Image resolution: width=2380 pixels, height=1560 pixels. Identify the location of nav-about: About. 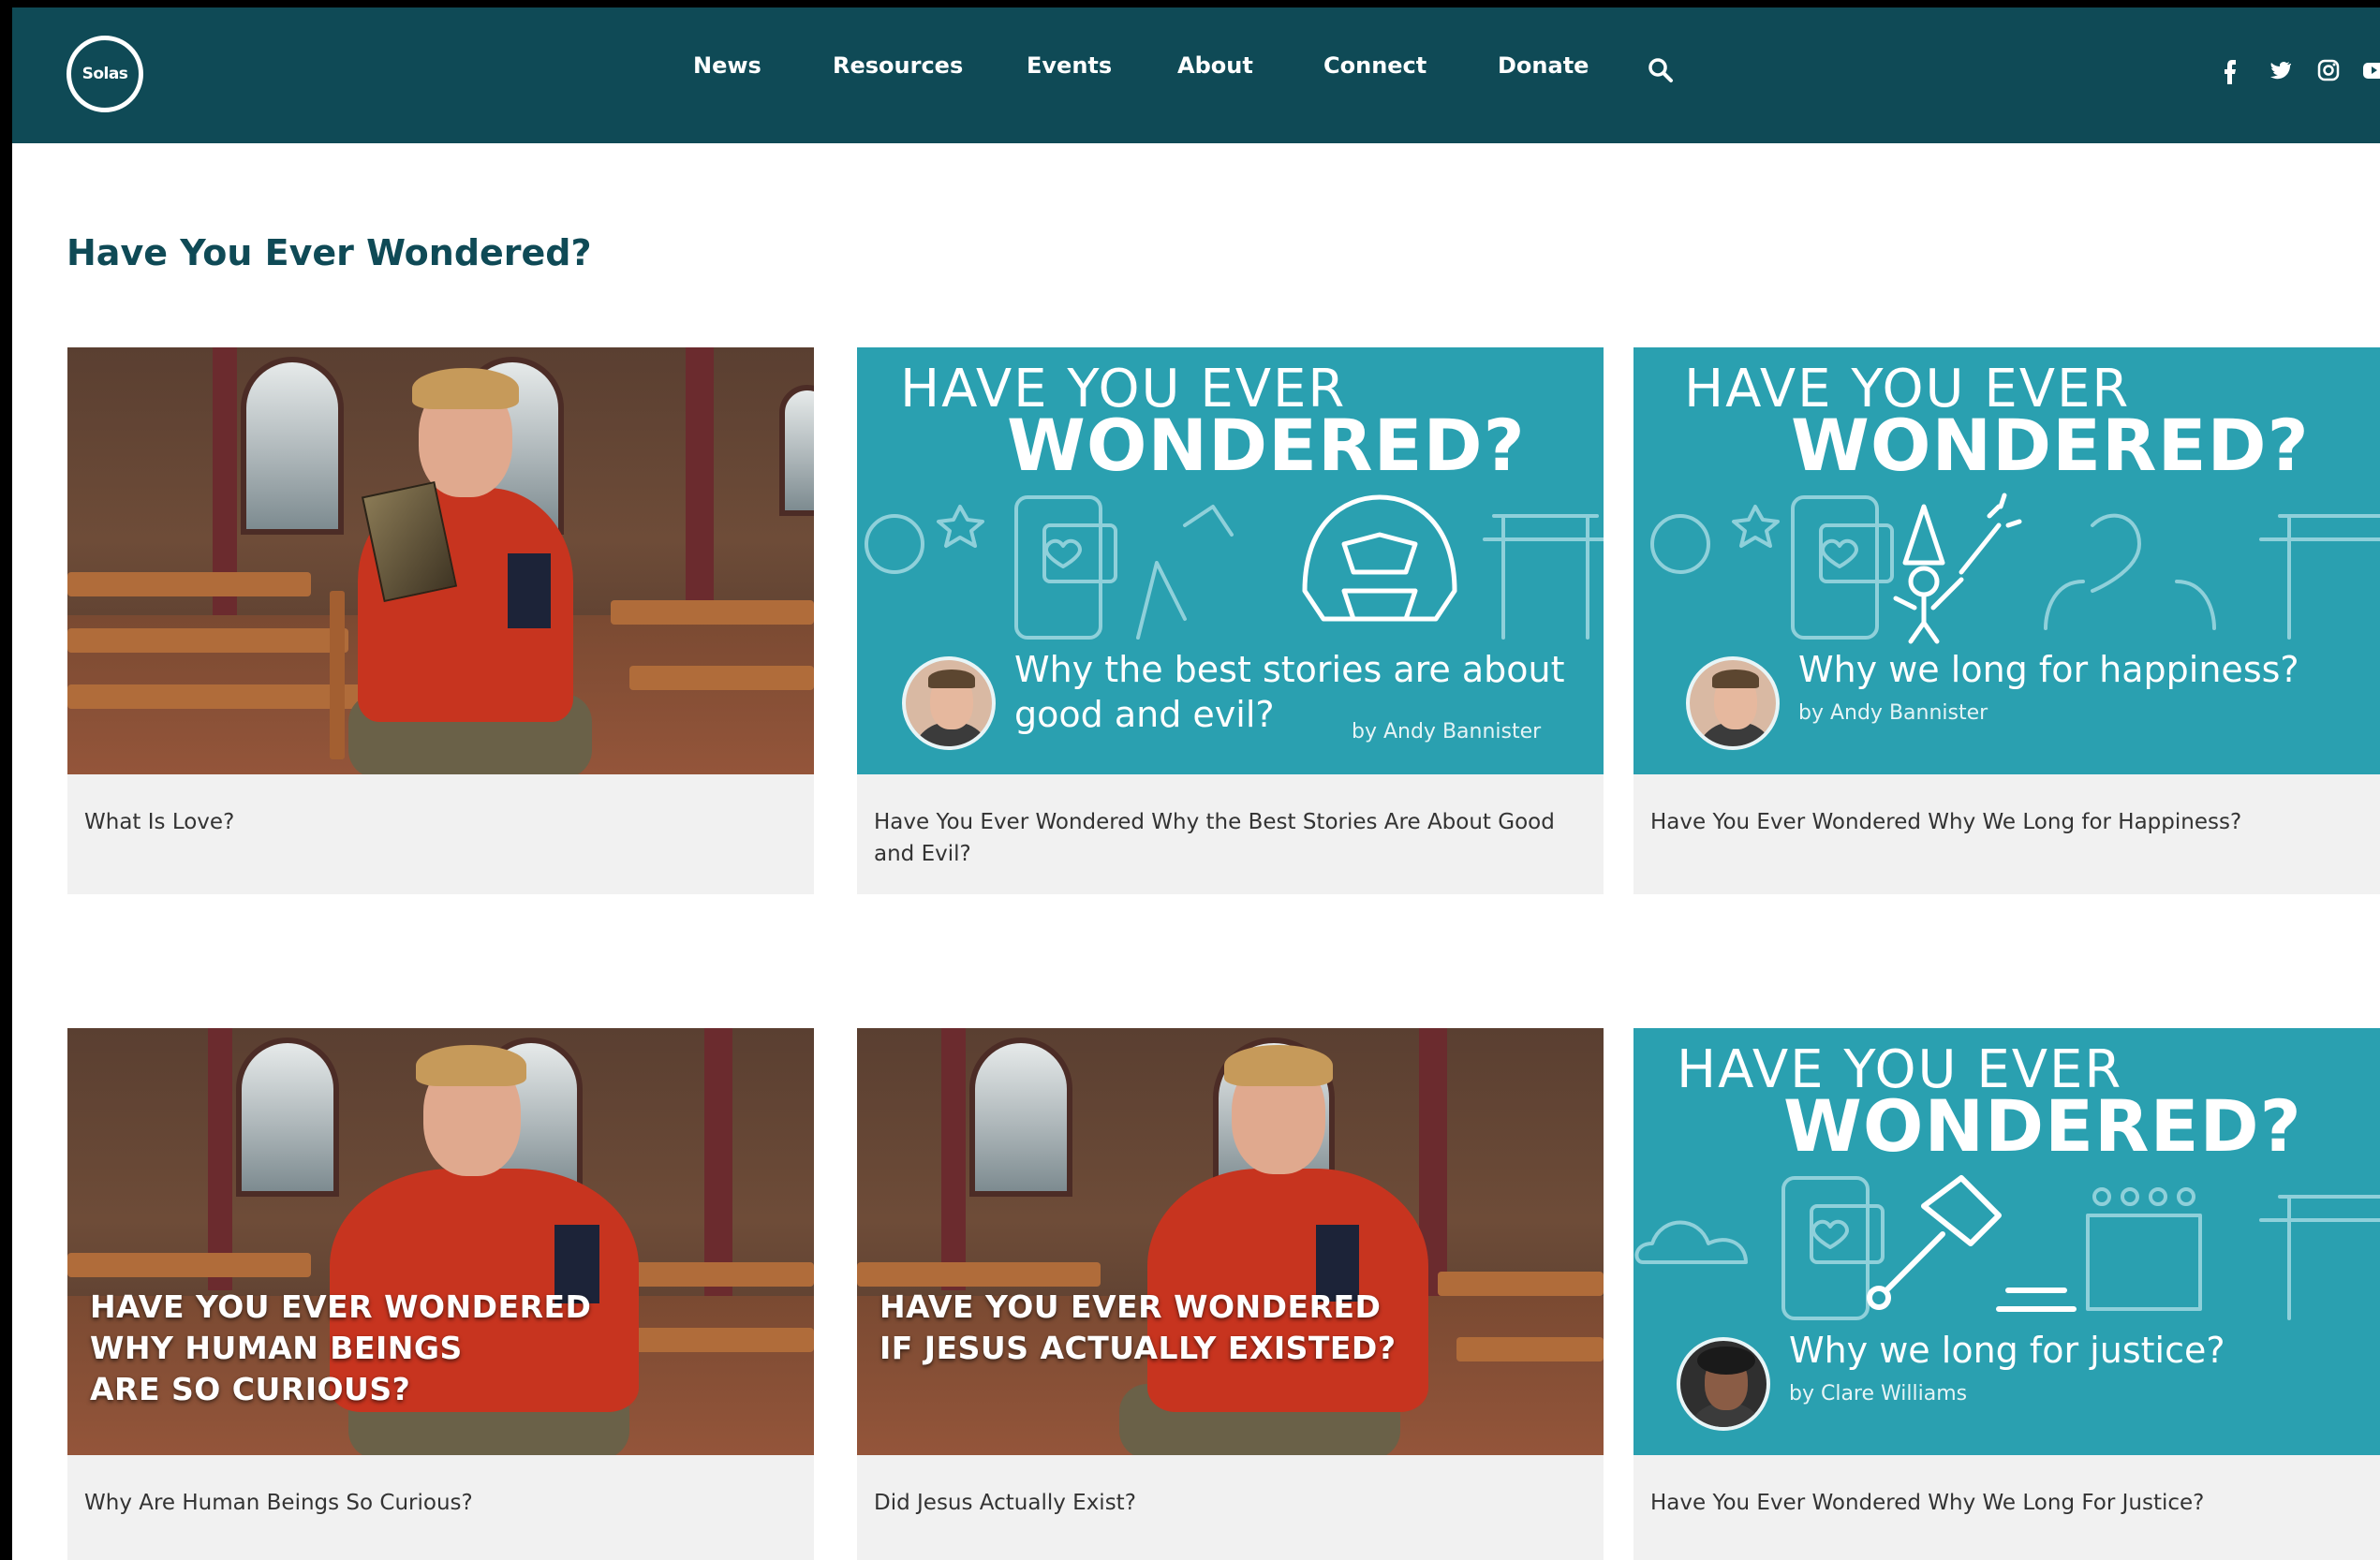
(1215, 65).